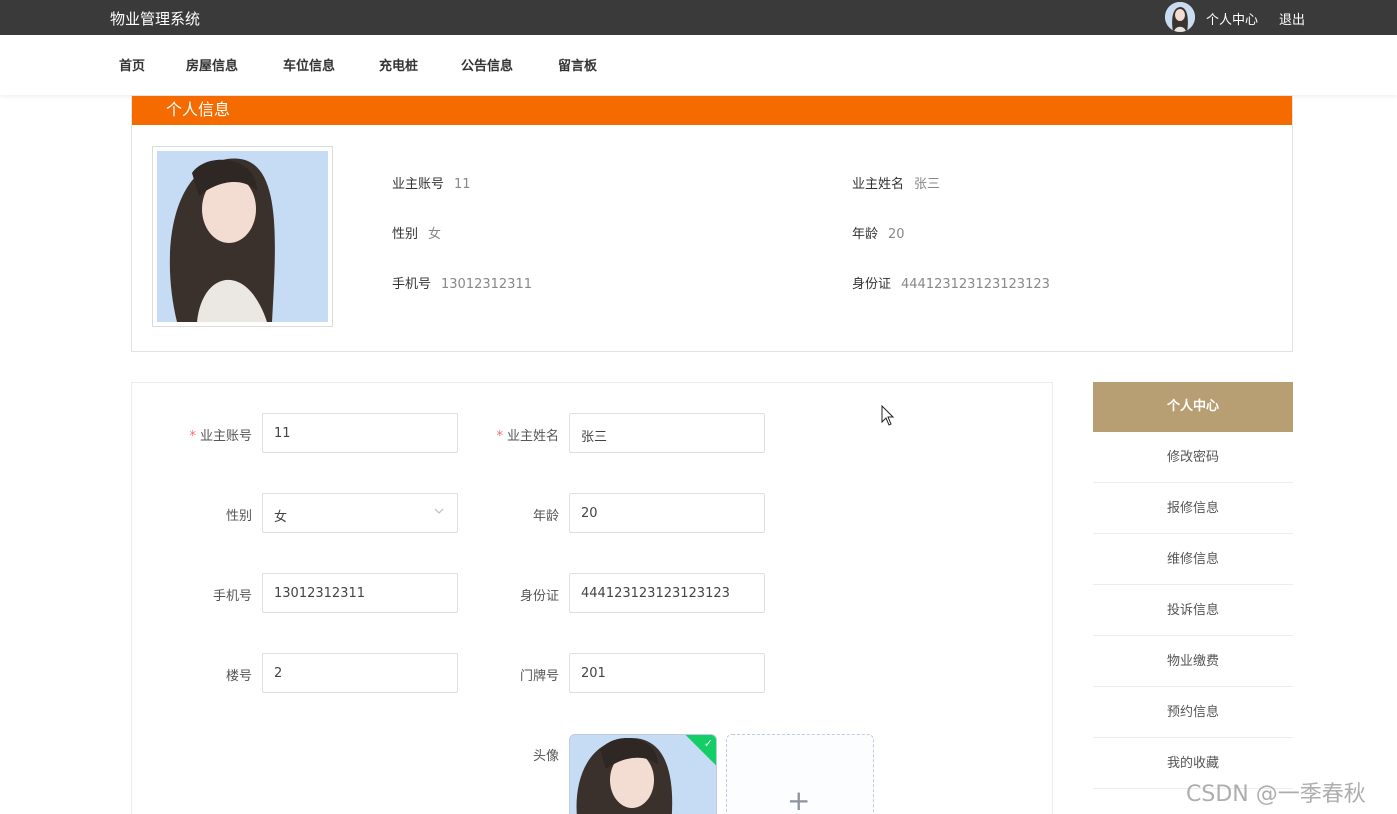 The height and width of the screenshot is (814, 1397). Describe the element at coordinates (360, 513) in the screenshot. I see `gender-select: 女` at that location.